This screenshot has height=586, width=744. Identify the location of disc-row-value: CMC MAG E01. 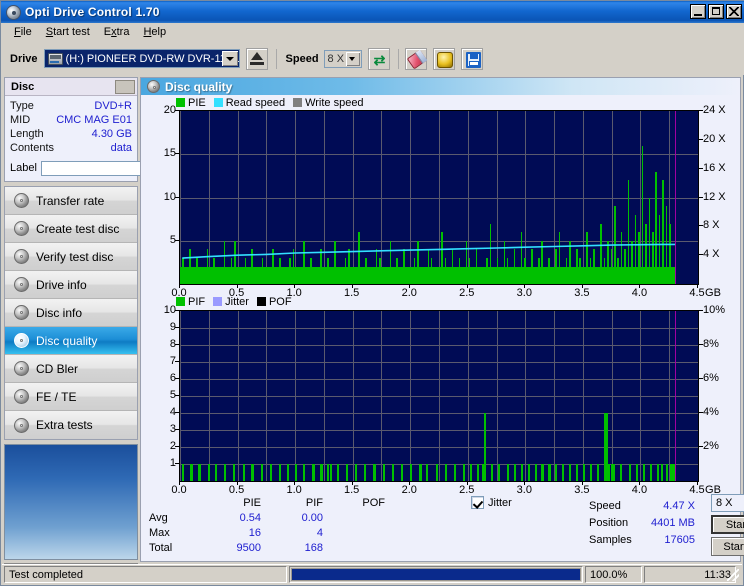
(94, 120).